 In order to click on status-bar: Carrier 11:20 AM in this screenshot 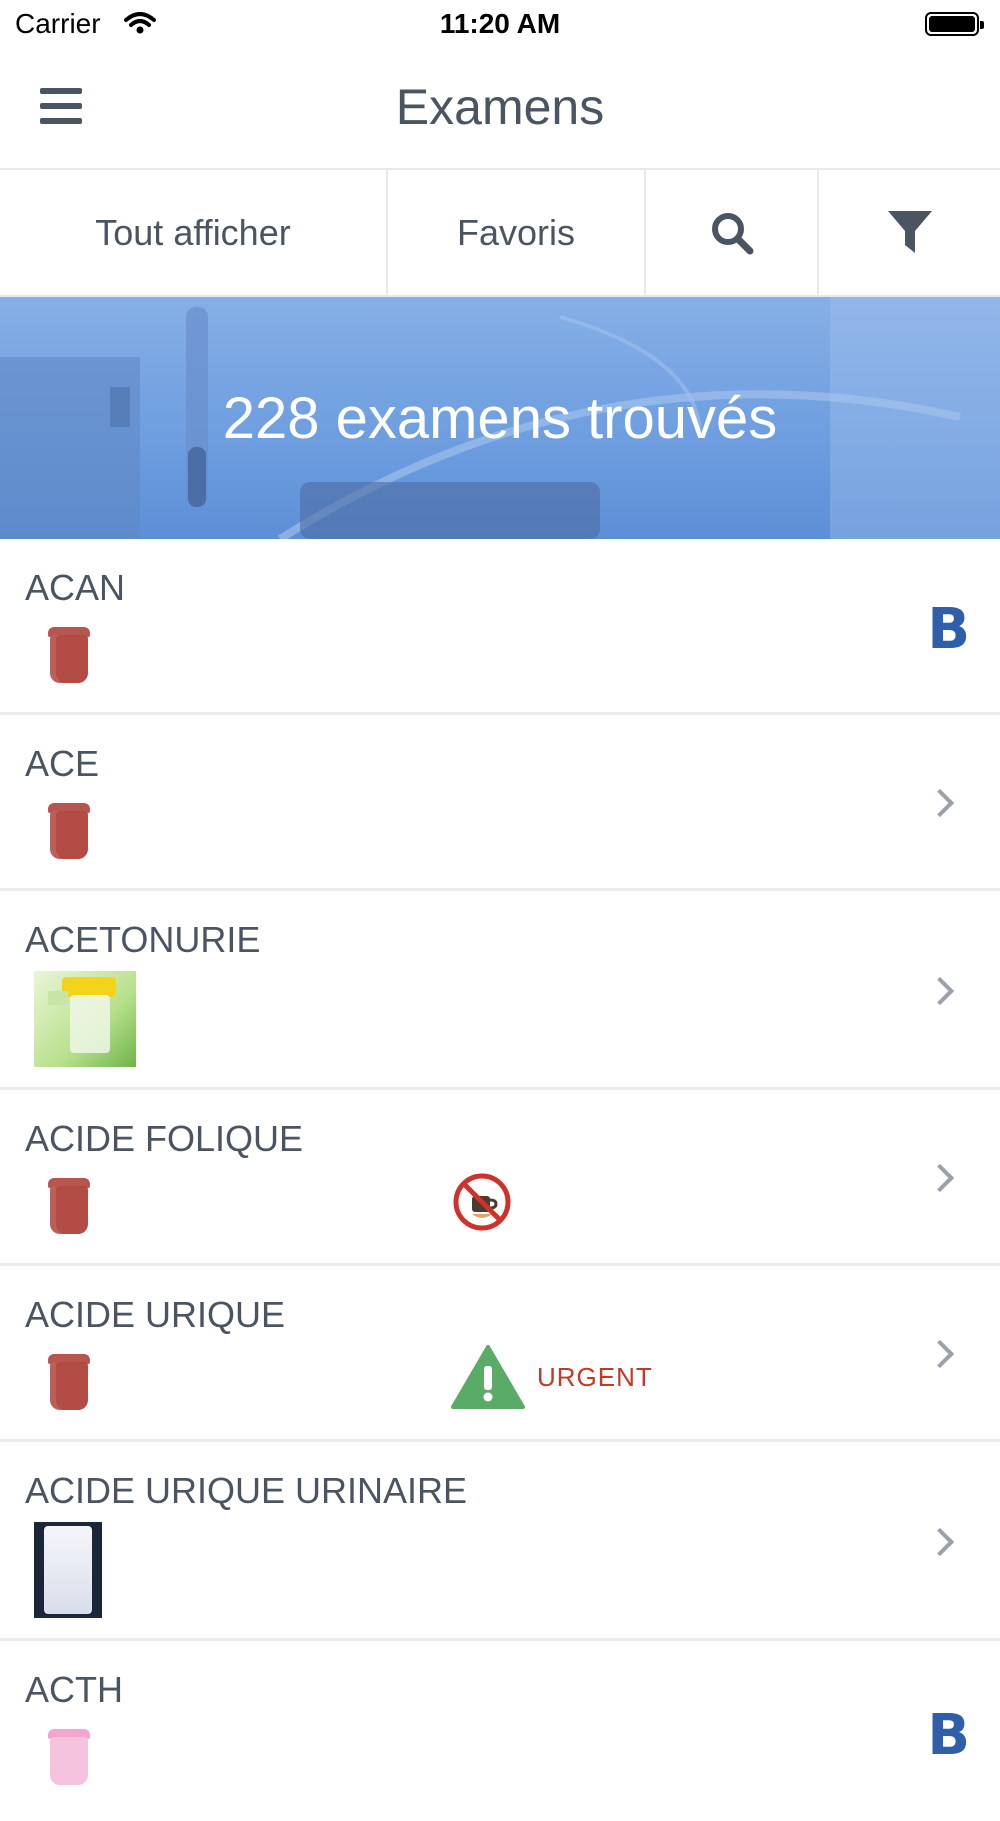, I will do `click(500, 25)`.